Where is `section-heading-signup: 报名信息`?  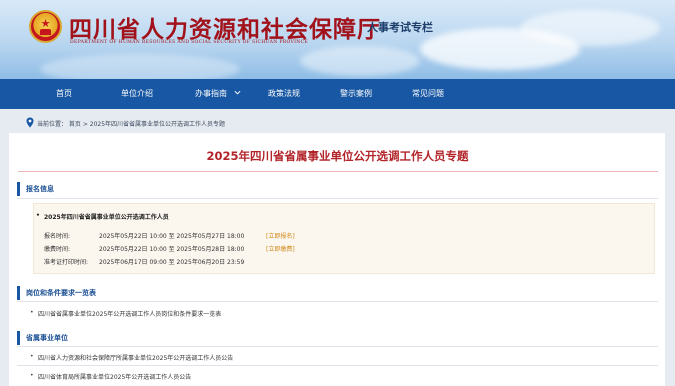 section-heading-signup: 报名信息 is located at coordinates (35, 189).